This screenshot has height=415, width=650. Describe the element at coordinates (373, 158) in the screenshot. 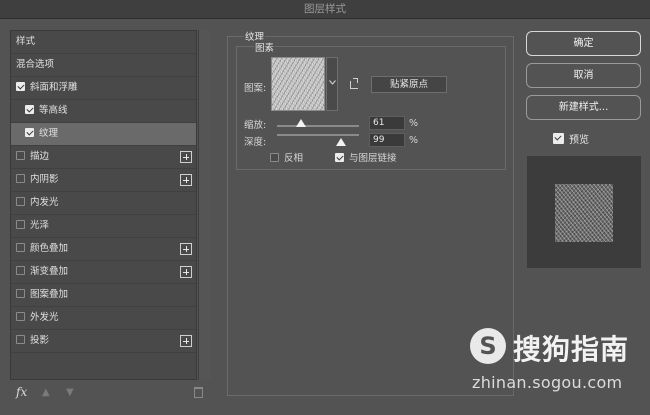

I see `link-with-layer-label: 与图层链接` at that location.